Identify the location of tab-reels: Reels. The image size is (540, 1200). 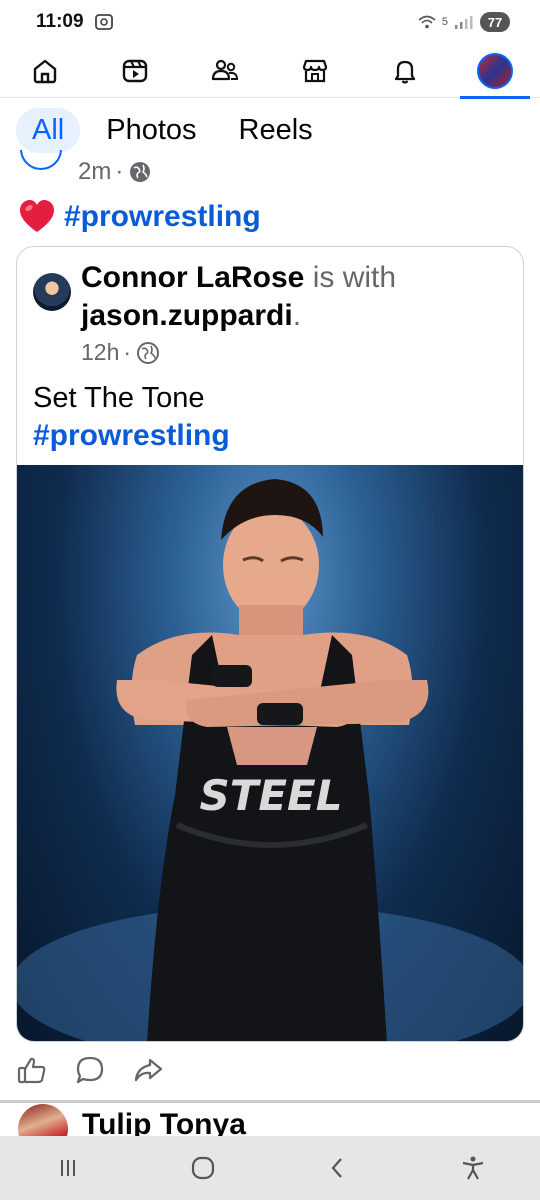
(276, 130).